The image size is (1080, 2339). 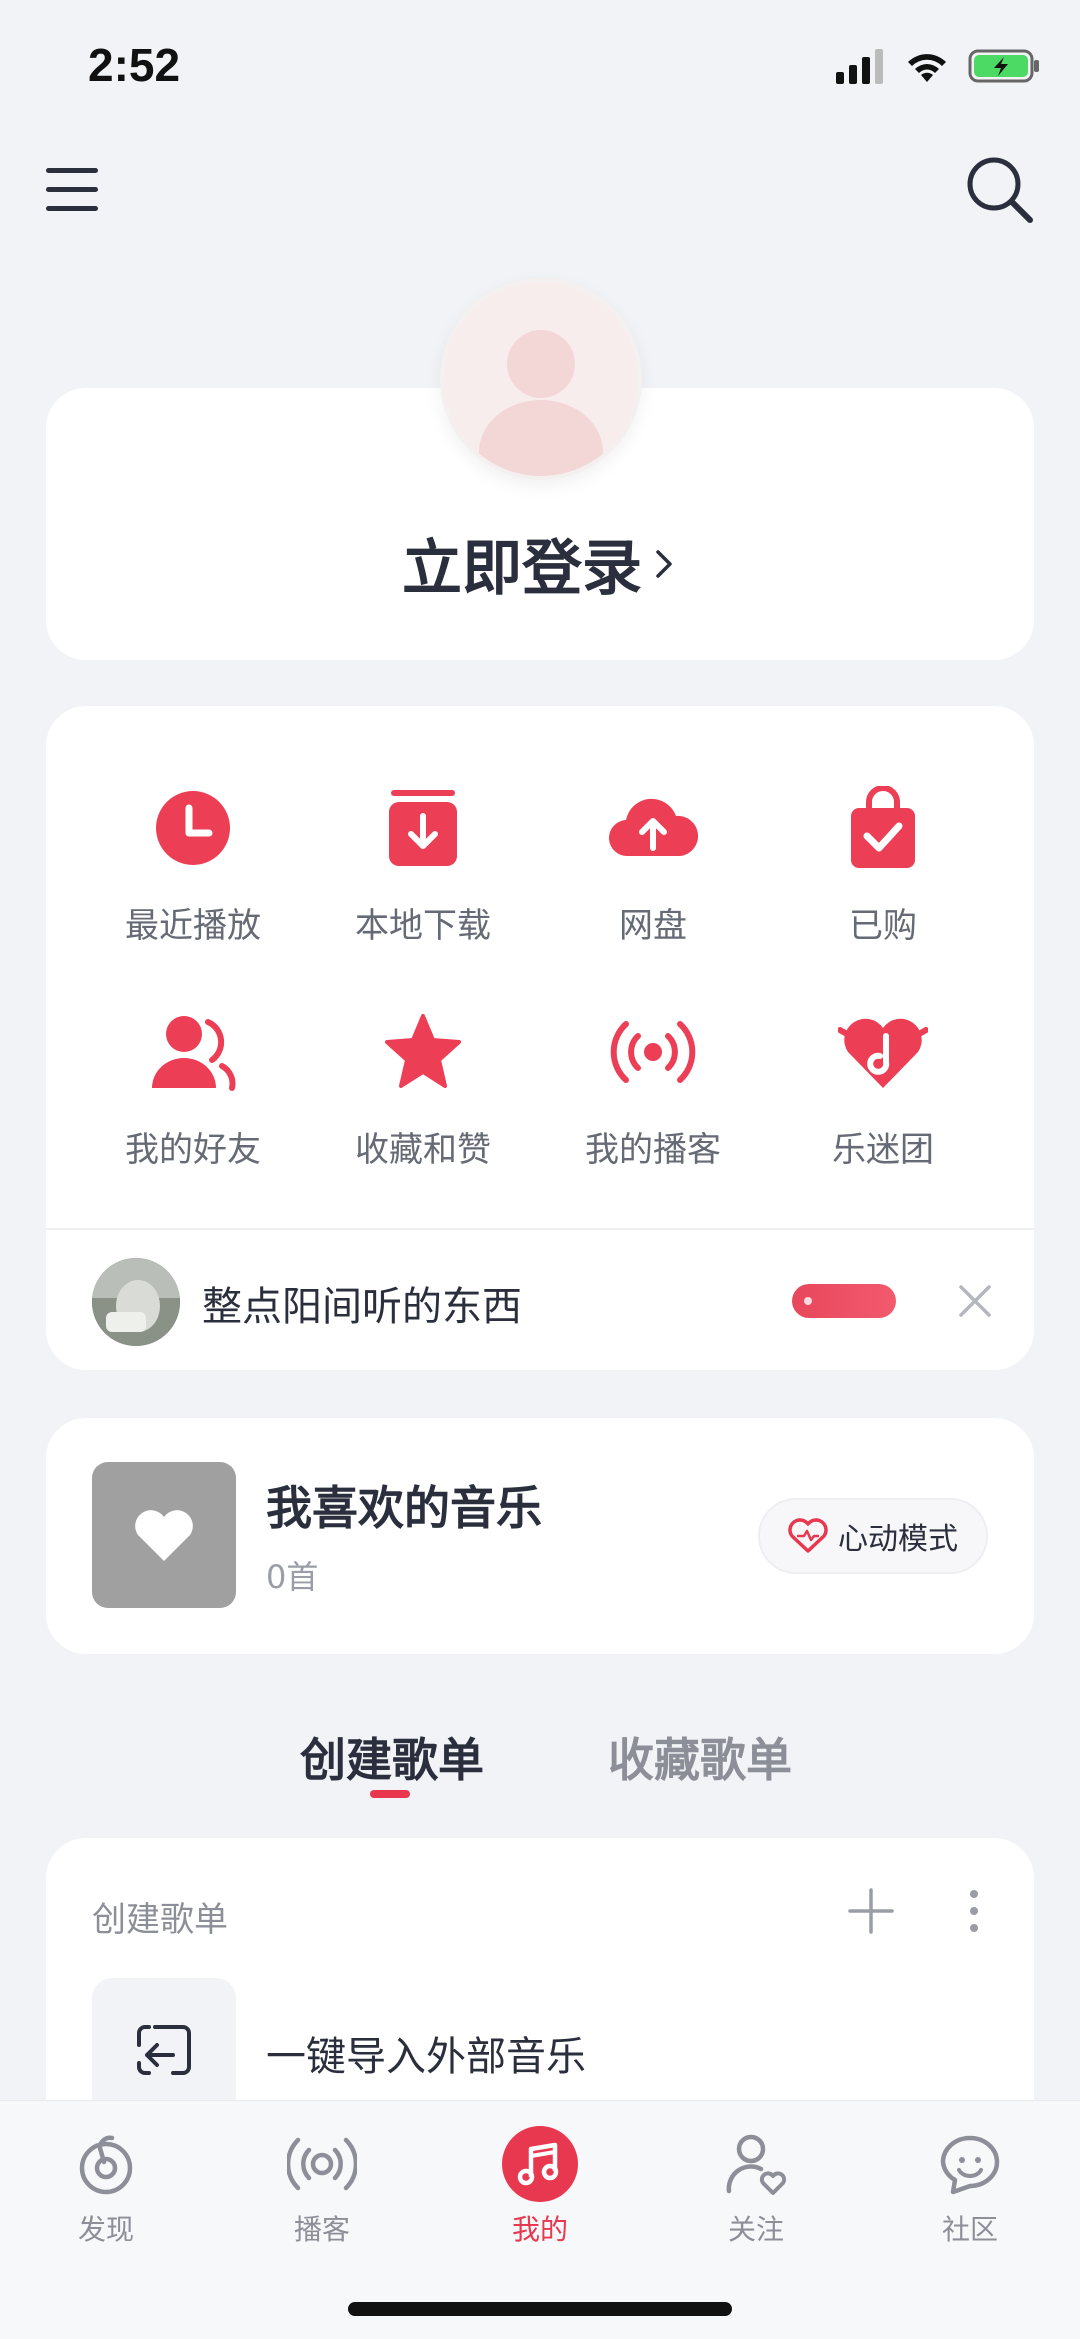 What do you see at coordinates (423, 1051) in the screenshot?
I see `star-icon` at bounding box center [423, 1051].